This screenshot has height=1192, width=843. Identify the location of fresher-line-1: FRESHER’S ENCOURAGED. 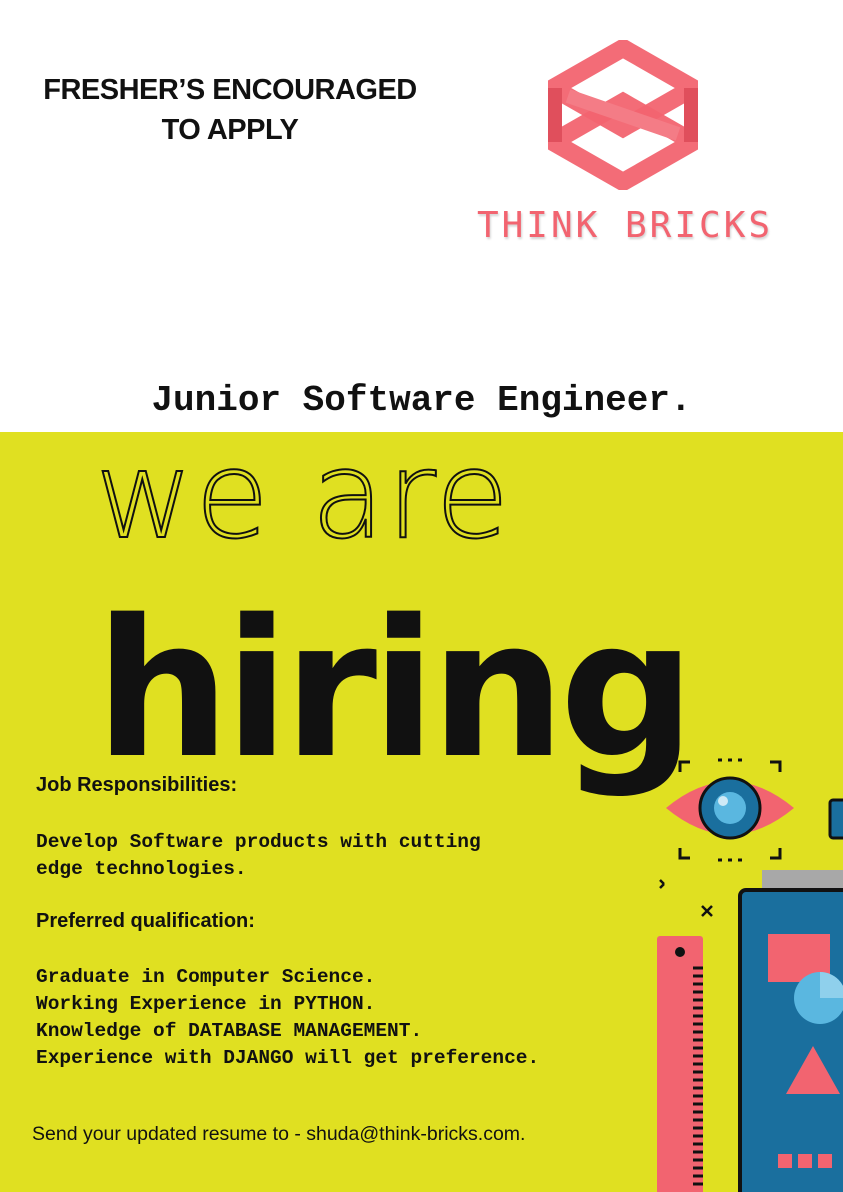
(230, 90).